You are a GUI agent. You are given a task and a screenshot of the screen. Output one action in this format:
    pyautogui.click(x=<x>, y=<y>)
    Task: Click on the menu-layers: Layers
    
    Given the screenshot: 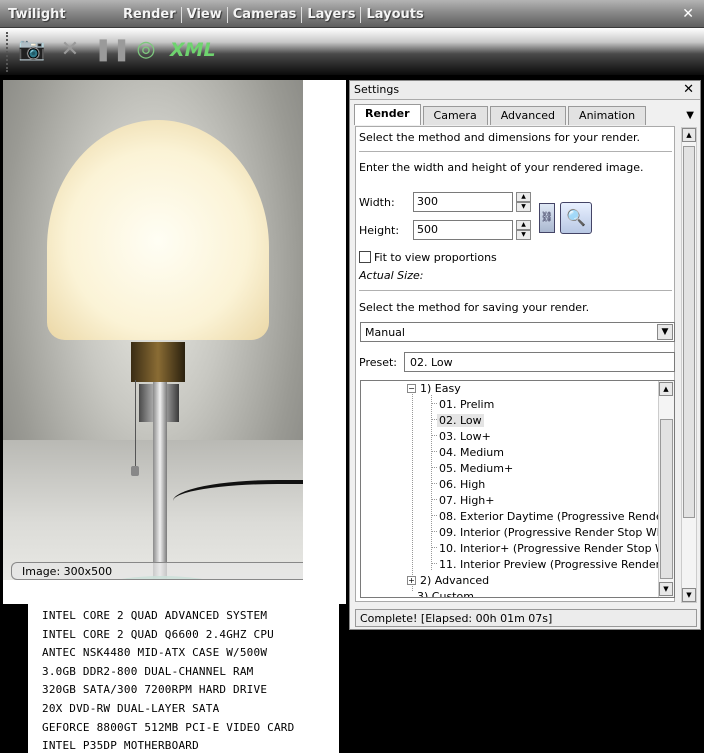 What is the action you would take?
    pyautogui.click(x=332, y=15)
    